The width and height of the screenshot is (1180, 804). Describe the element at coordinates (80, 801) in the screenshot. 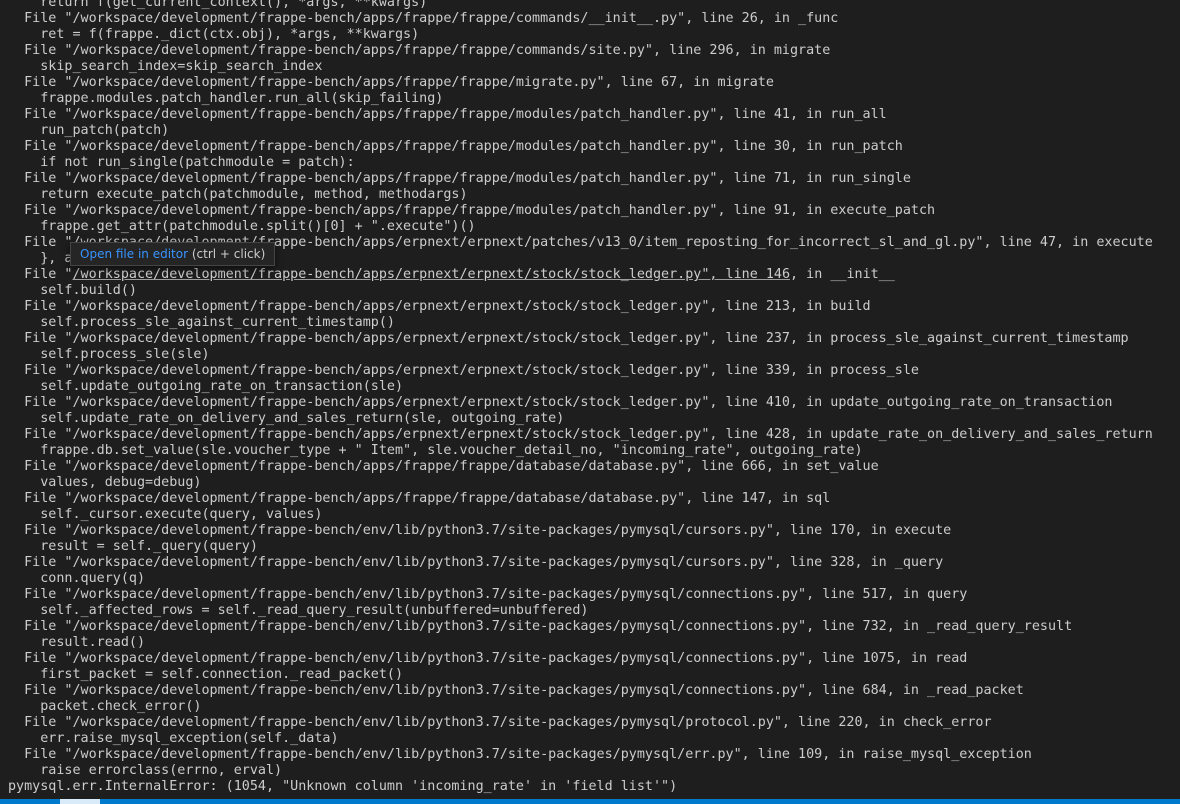

I see `status-bar-item` at that location.